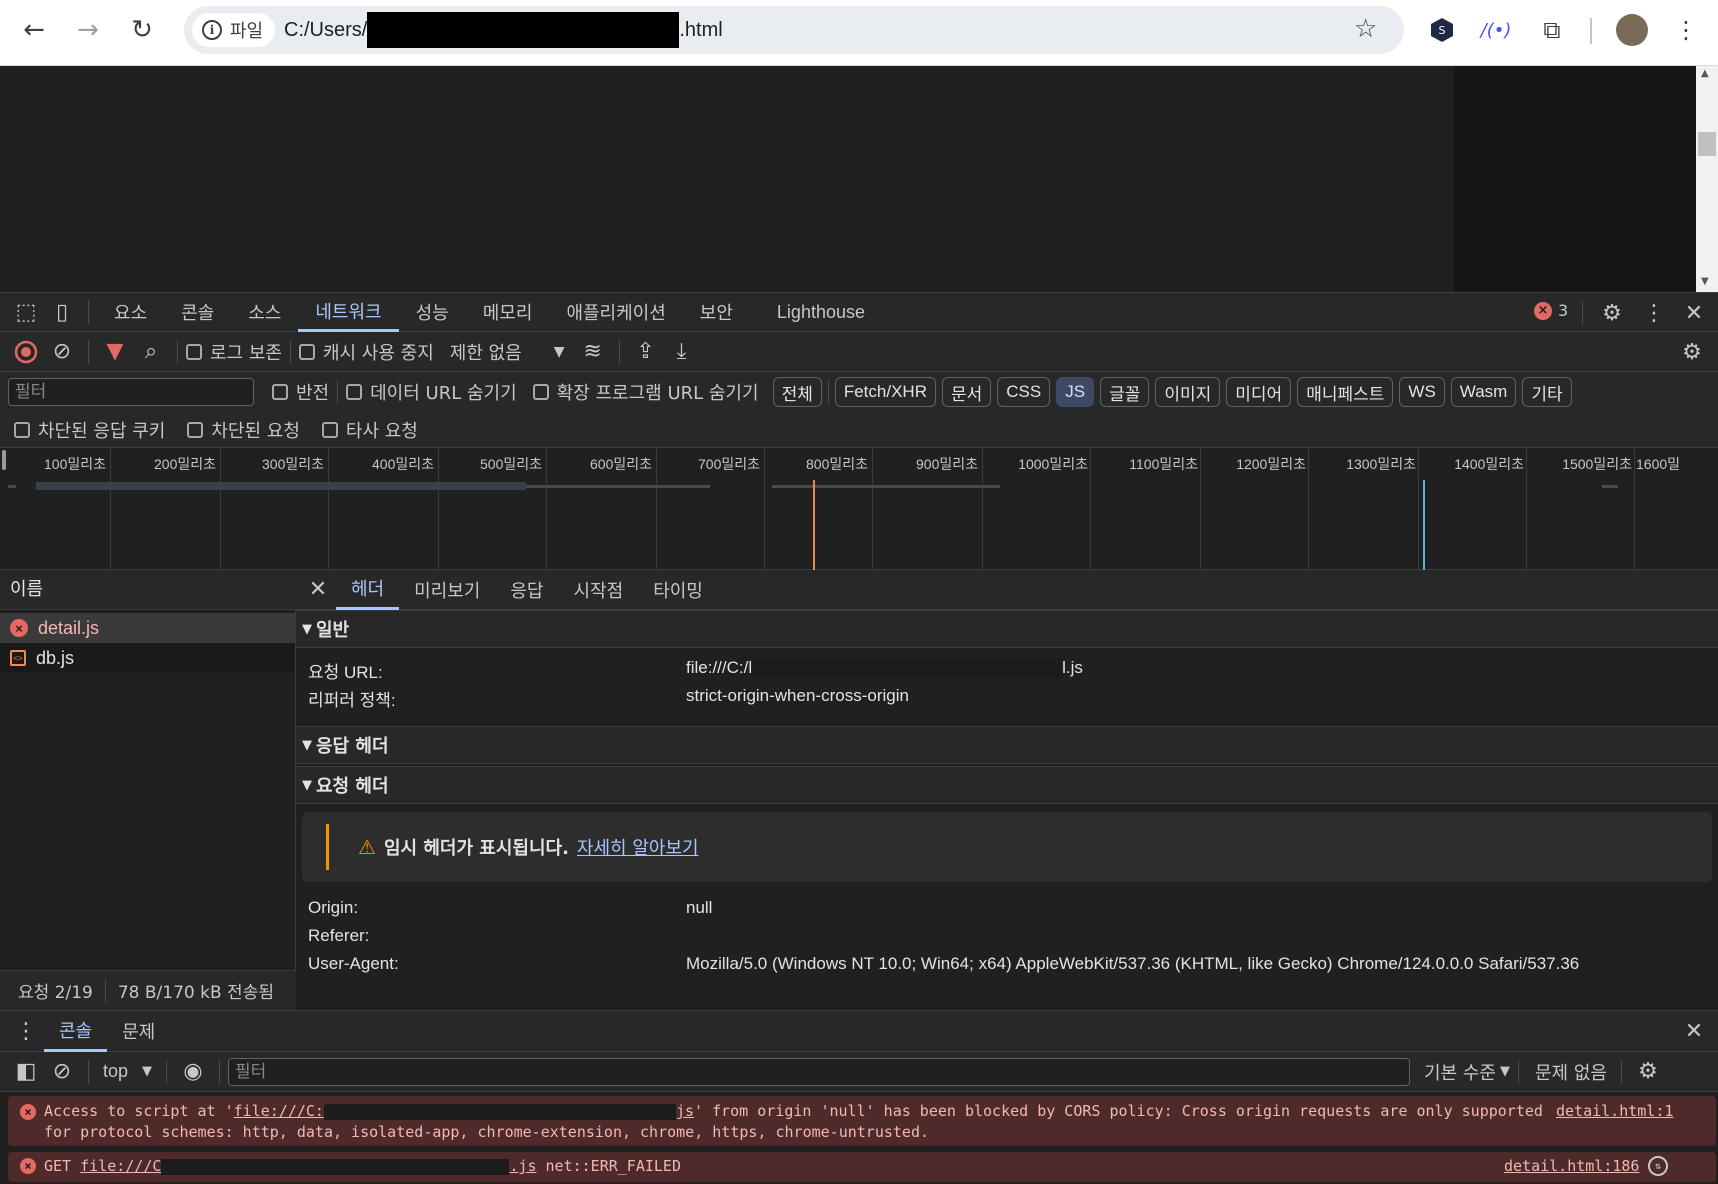 The image size is (1718, 1184). Describe the element at coordinates (26, 1072) in the screenshot. I see `sidebar-toggle-icon: ◧` at that location.